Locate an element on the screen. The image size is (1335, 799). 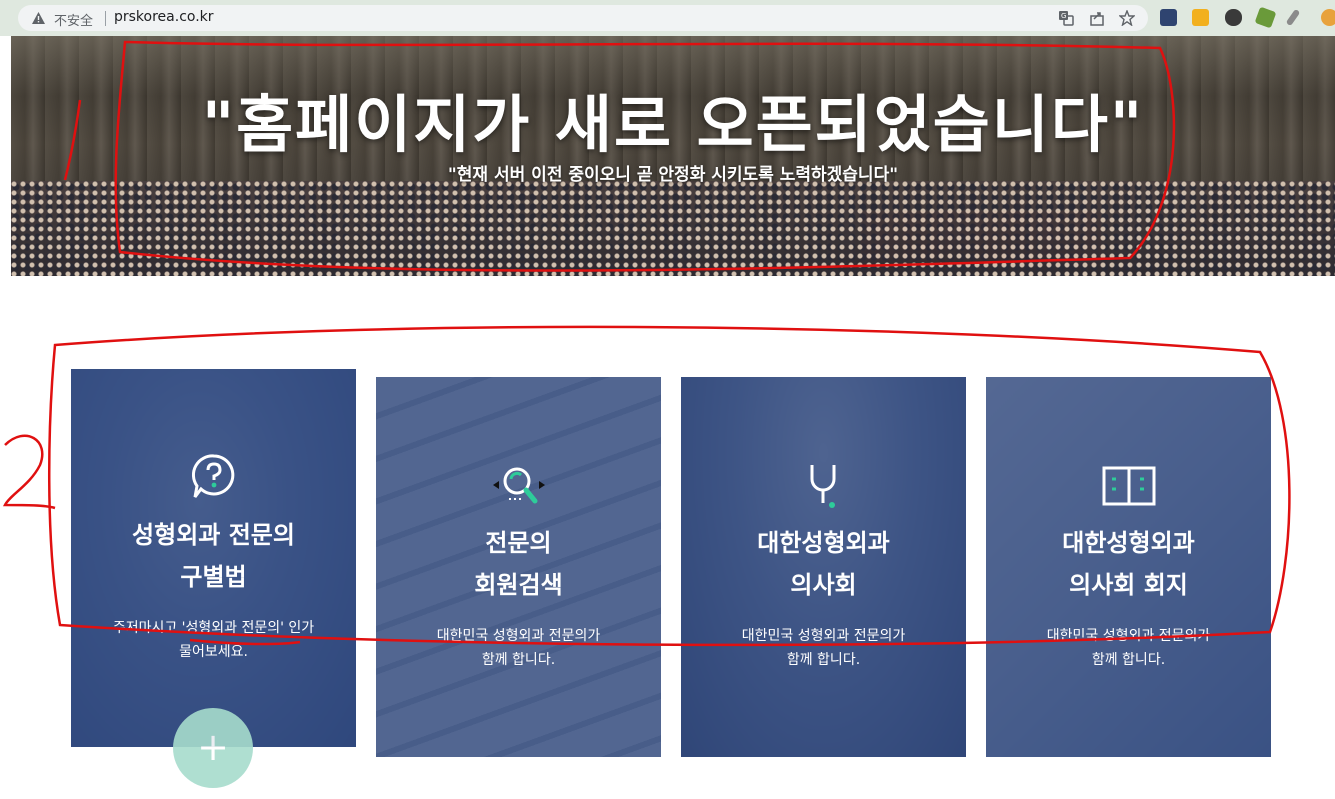
url-text: prskorea.co.kr is located at coordinates (164, 17).